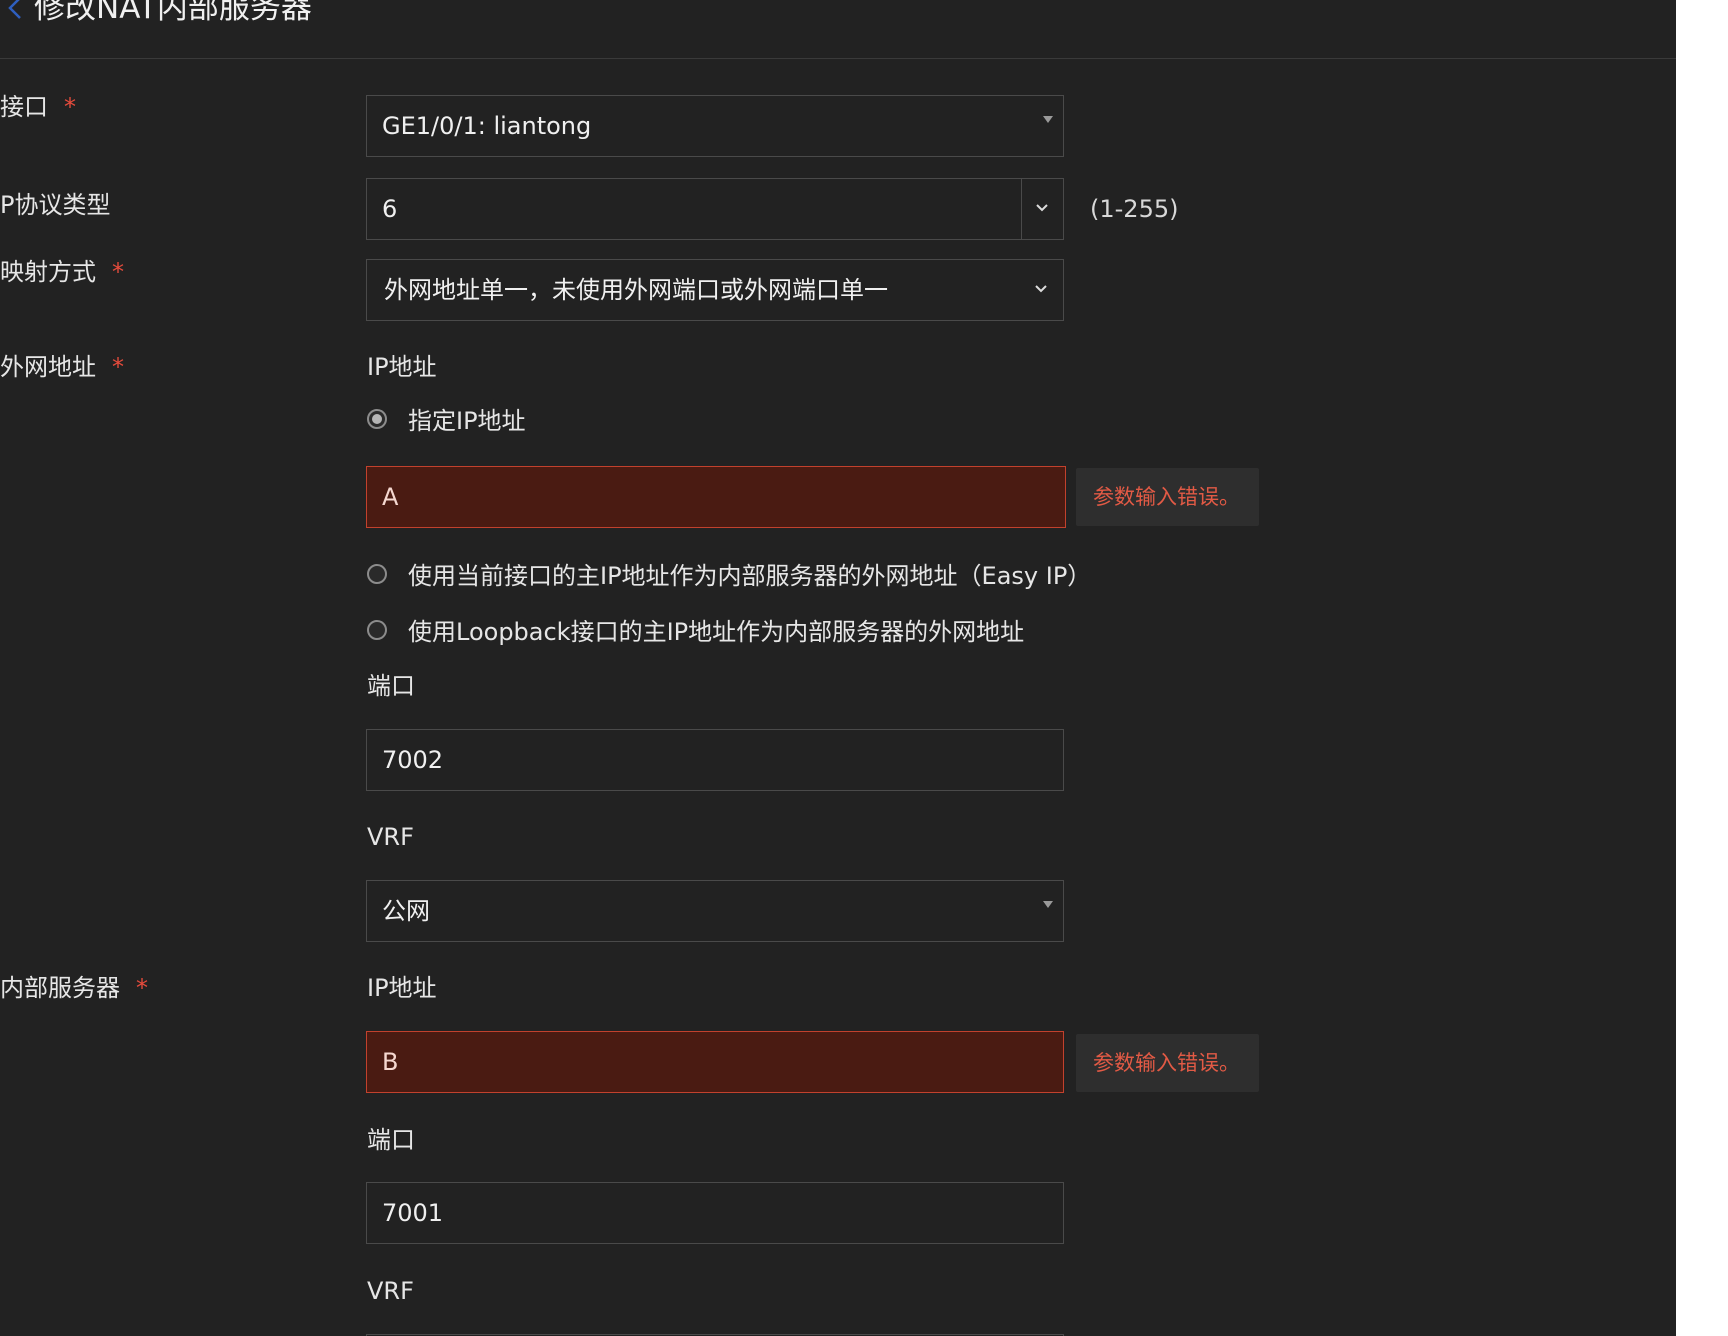 This screenshot has height=1336, width=1728. I want to click on protocol-combobox: 6, so click(715, 209).